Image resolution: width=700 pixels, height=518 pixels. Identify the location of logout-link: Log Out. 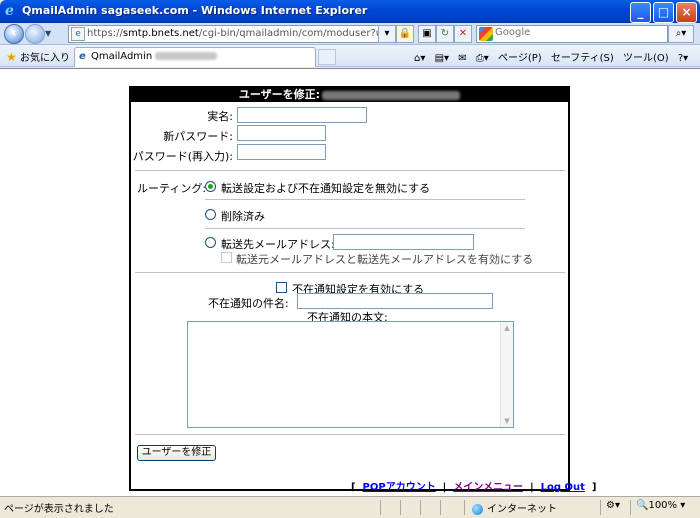
(563, 487).